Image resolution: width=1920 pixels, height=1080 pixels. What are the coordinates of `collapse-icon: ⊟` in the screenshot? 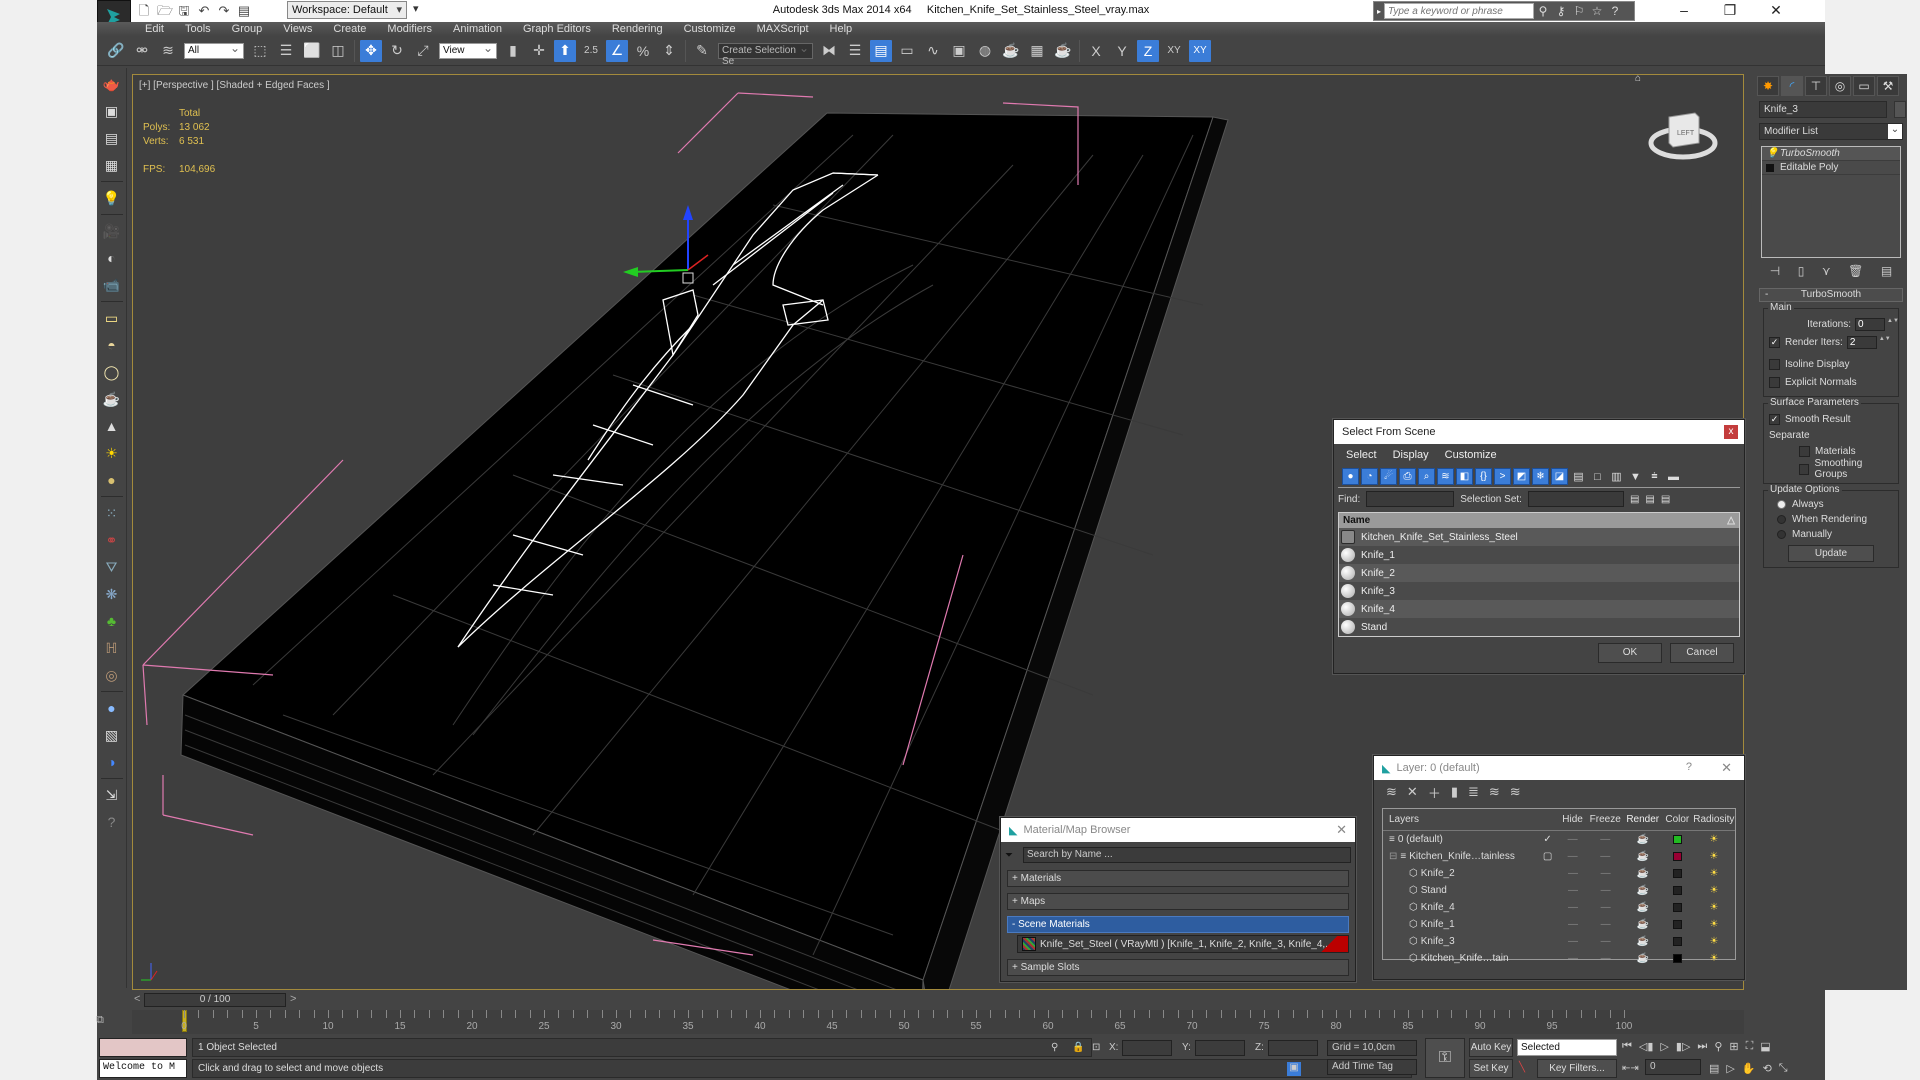 It's located at (1393, 856).